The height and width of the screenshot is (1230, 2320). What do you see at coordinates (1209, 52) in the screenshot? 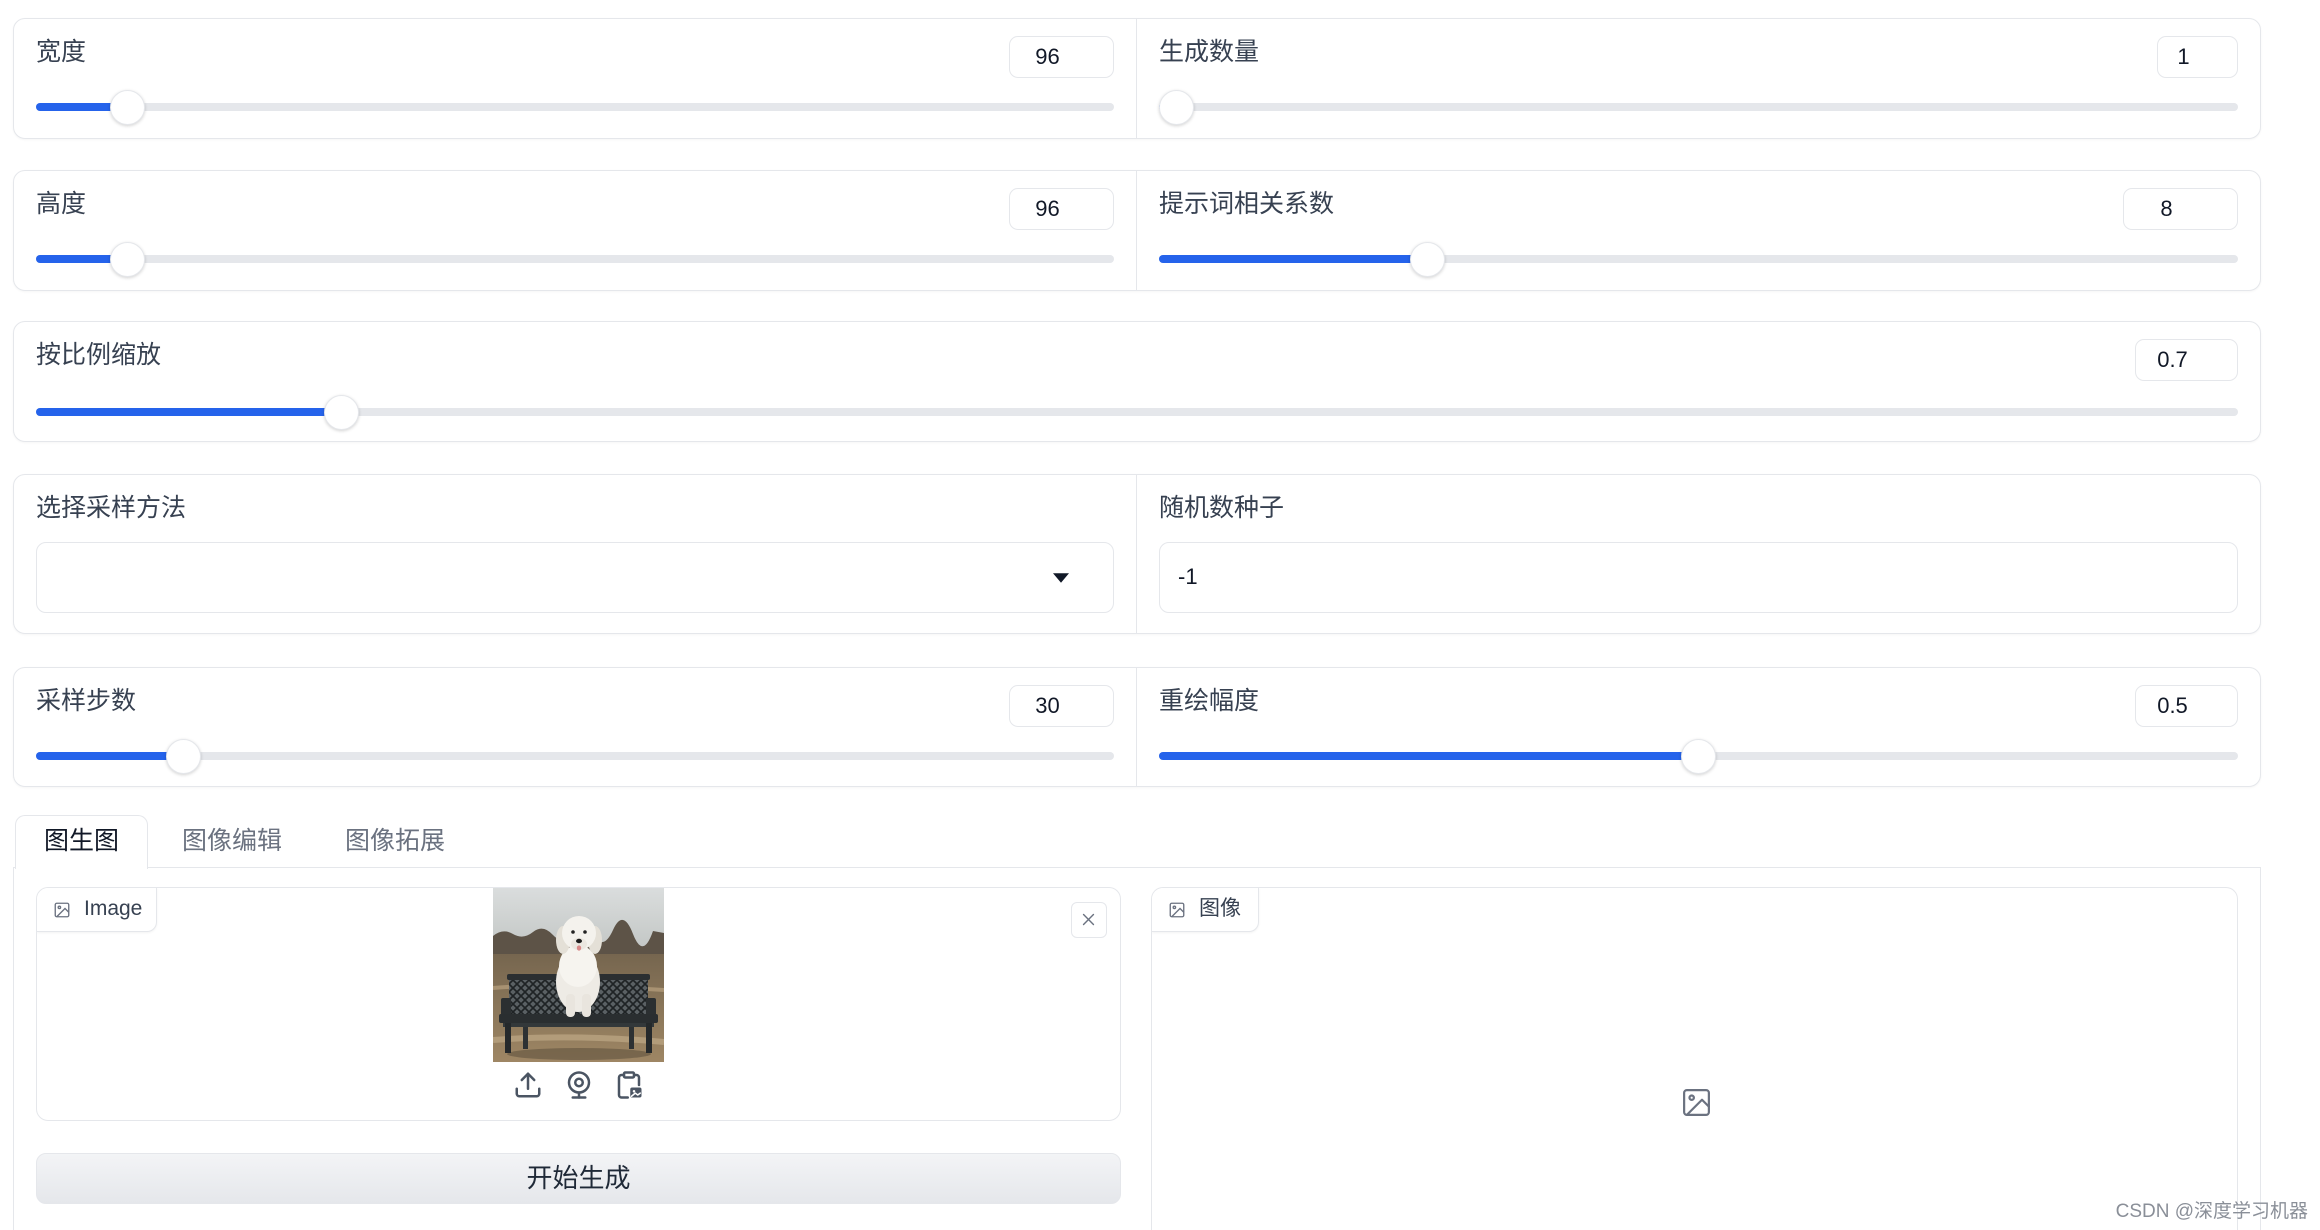
I see `batch-label: 生成数量` at bounding box center [1209, 52].